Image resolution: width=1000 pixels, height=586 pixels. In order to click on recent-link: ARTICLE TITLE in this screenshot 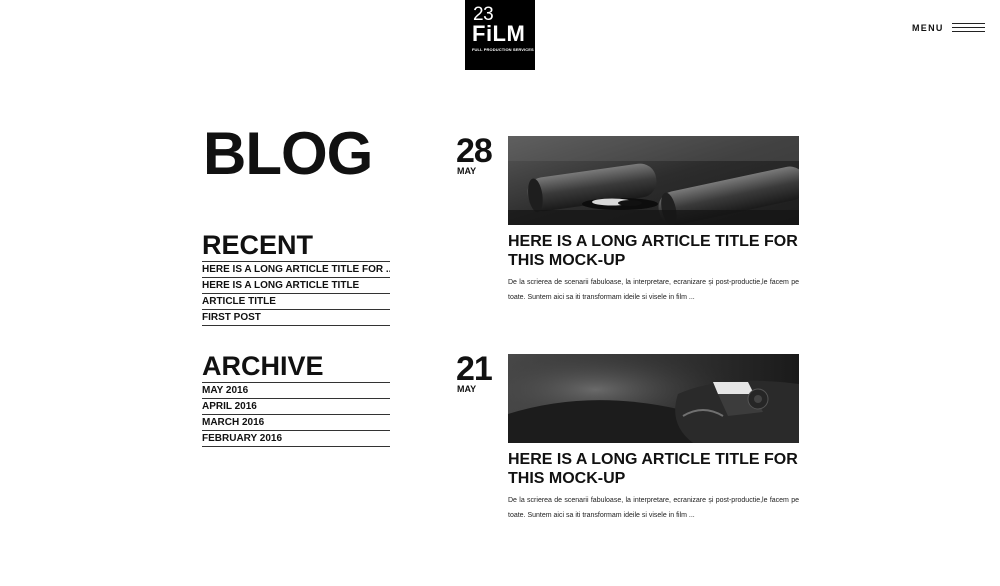, I will do `click(296, 301)`.